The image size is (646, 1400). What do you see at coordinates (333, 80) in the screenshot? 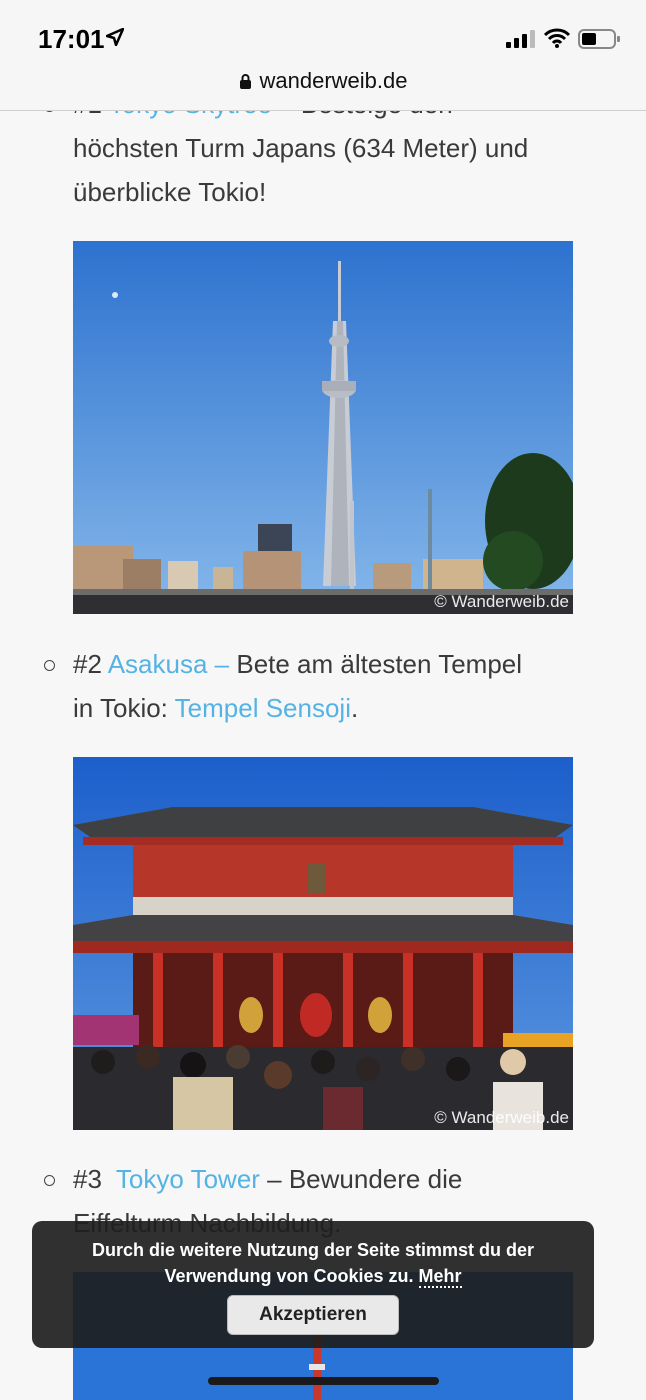
I see `url-text: wanderweib.de` at bounding box center [333, 80].